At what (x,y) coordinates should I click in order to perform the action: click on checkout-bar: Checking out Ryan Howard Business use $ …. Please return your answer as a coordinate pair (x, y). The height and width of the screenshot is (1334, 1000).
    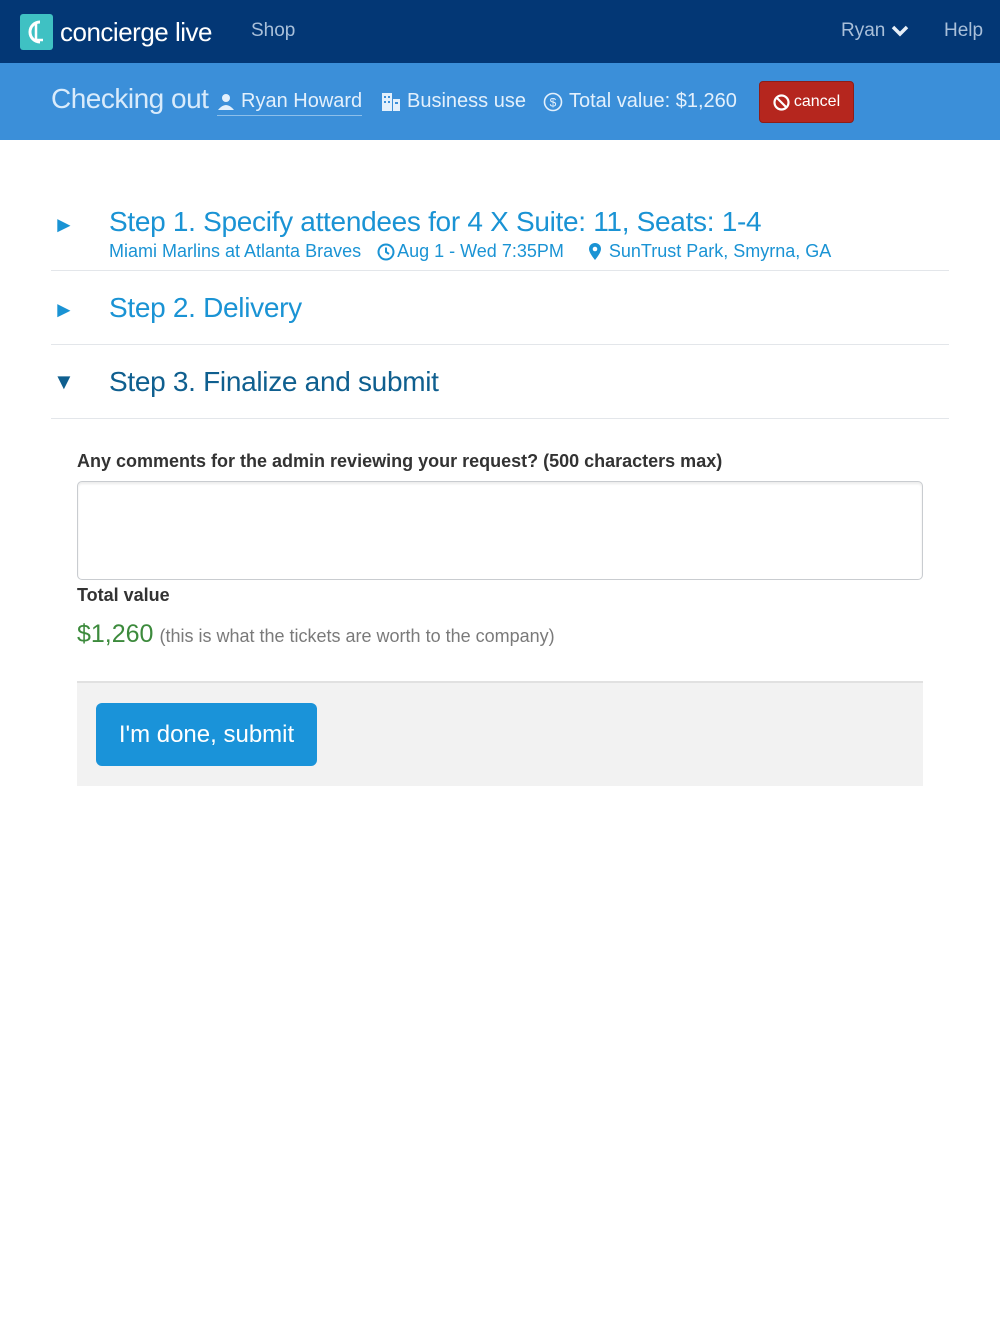
    Looking at the image, I should click on (500, 101).